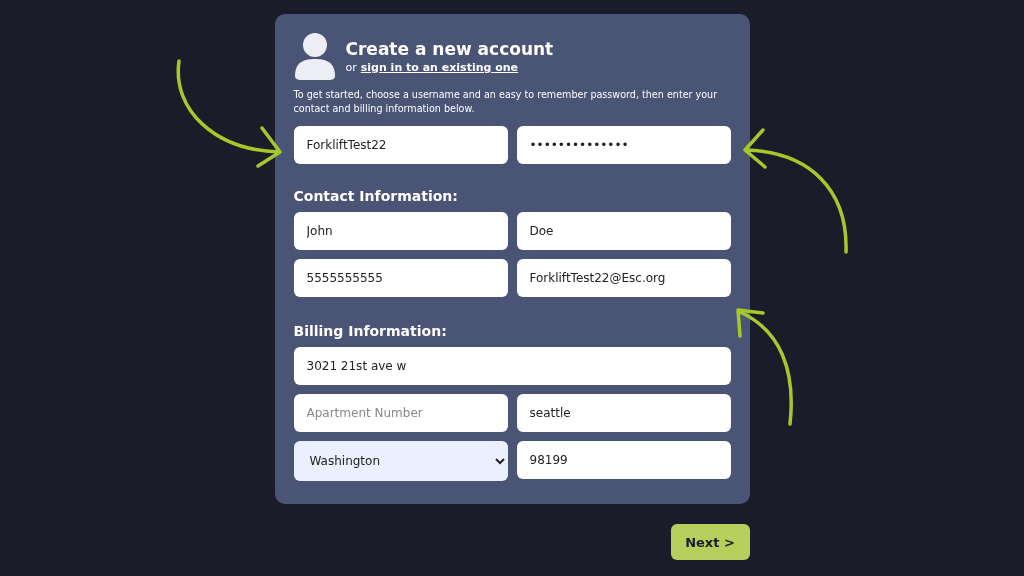 This screenshot has height=576, width=1024. Describe the element at coordinates (439, 67) in the screenshot. I see `sign-in-link: sign in to an existing one` at that location.